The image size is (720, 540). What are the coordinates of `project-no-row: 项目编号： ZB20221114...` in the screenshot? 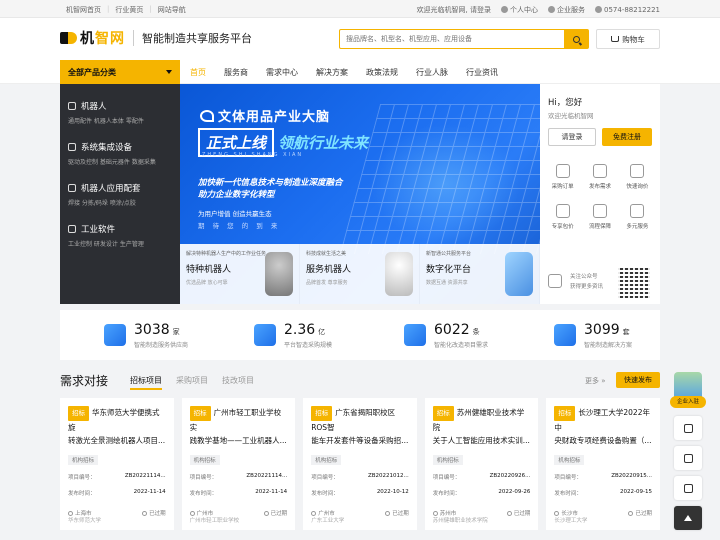 It's located at (117, 477).